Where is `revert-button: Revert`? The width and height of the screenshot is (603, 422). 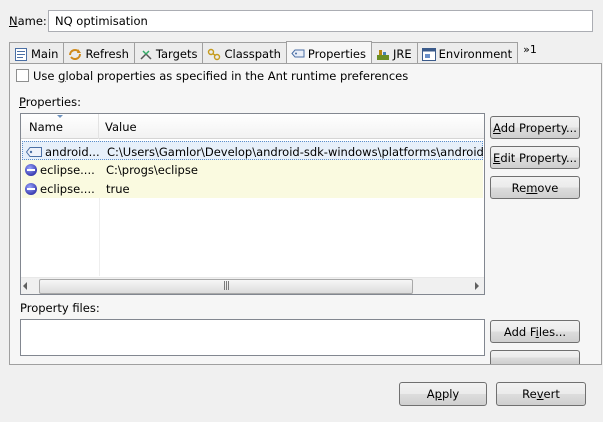 revert-button: Revert is located at coordinates (541, 394).